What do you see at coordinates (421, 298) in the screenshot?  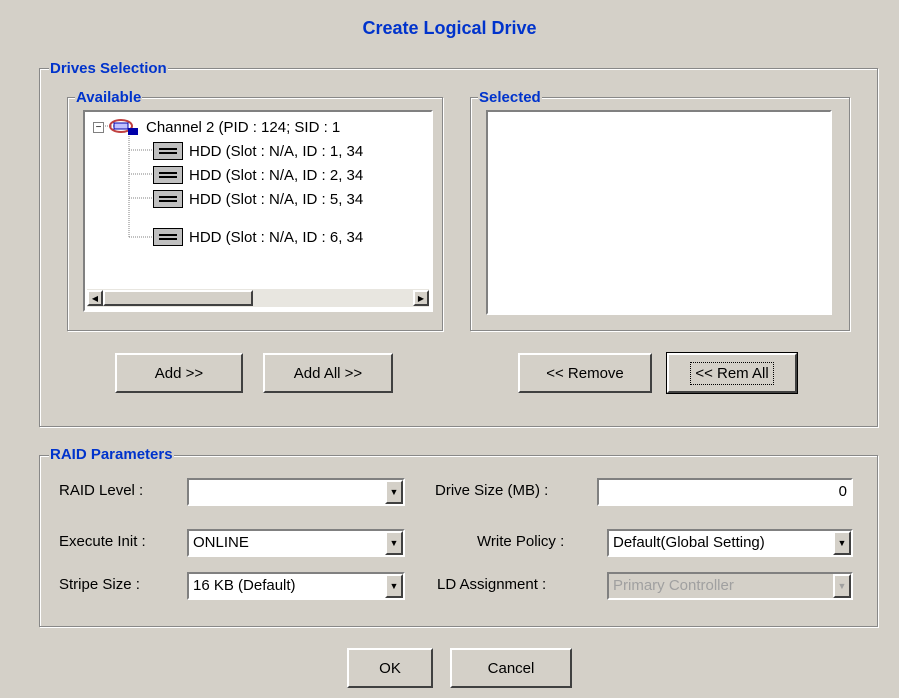 I see `scroll-right-icon: ▶` at bounding box center [421, 298].